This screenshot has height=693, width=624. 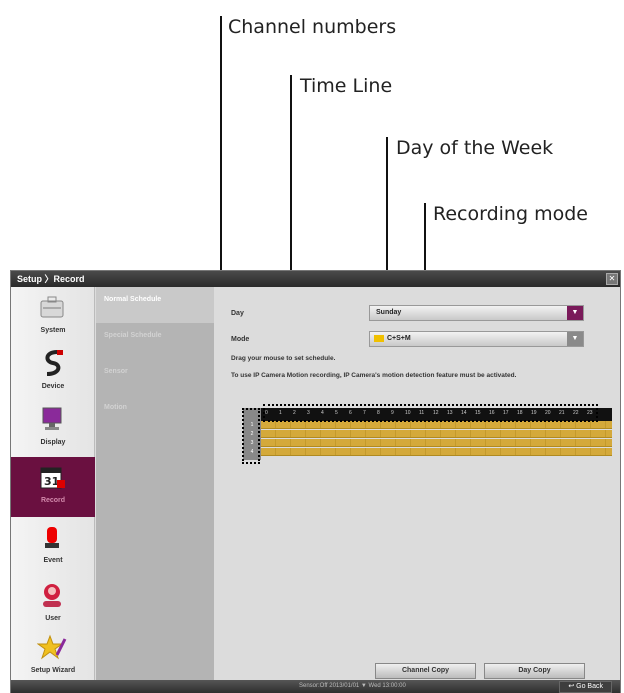 What do you see at coordinates (155, 377) in the screenshot?
I see `submenu-sensor: Sensor` at bounding box center [155, 377].